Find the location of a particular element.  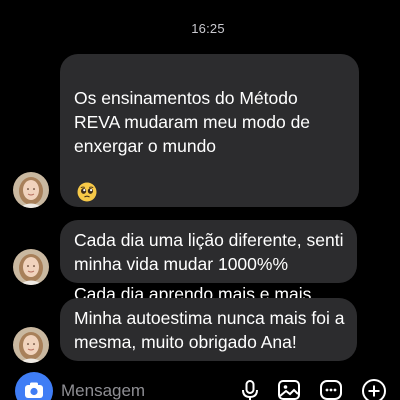

gallery-icon is located at coordinates (289, 389).